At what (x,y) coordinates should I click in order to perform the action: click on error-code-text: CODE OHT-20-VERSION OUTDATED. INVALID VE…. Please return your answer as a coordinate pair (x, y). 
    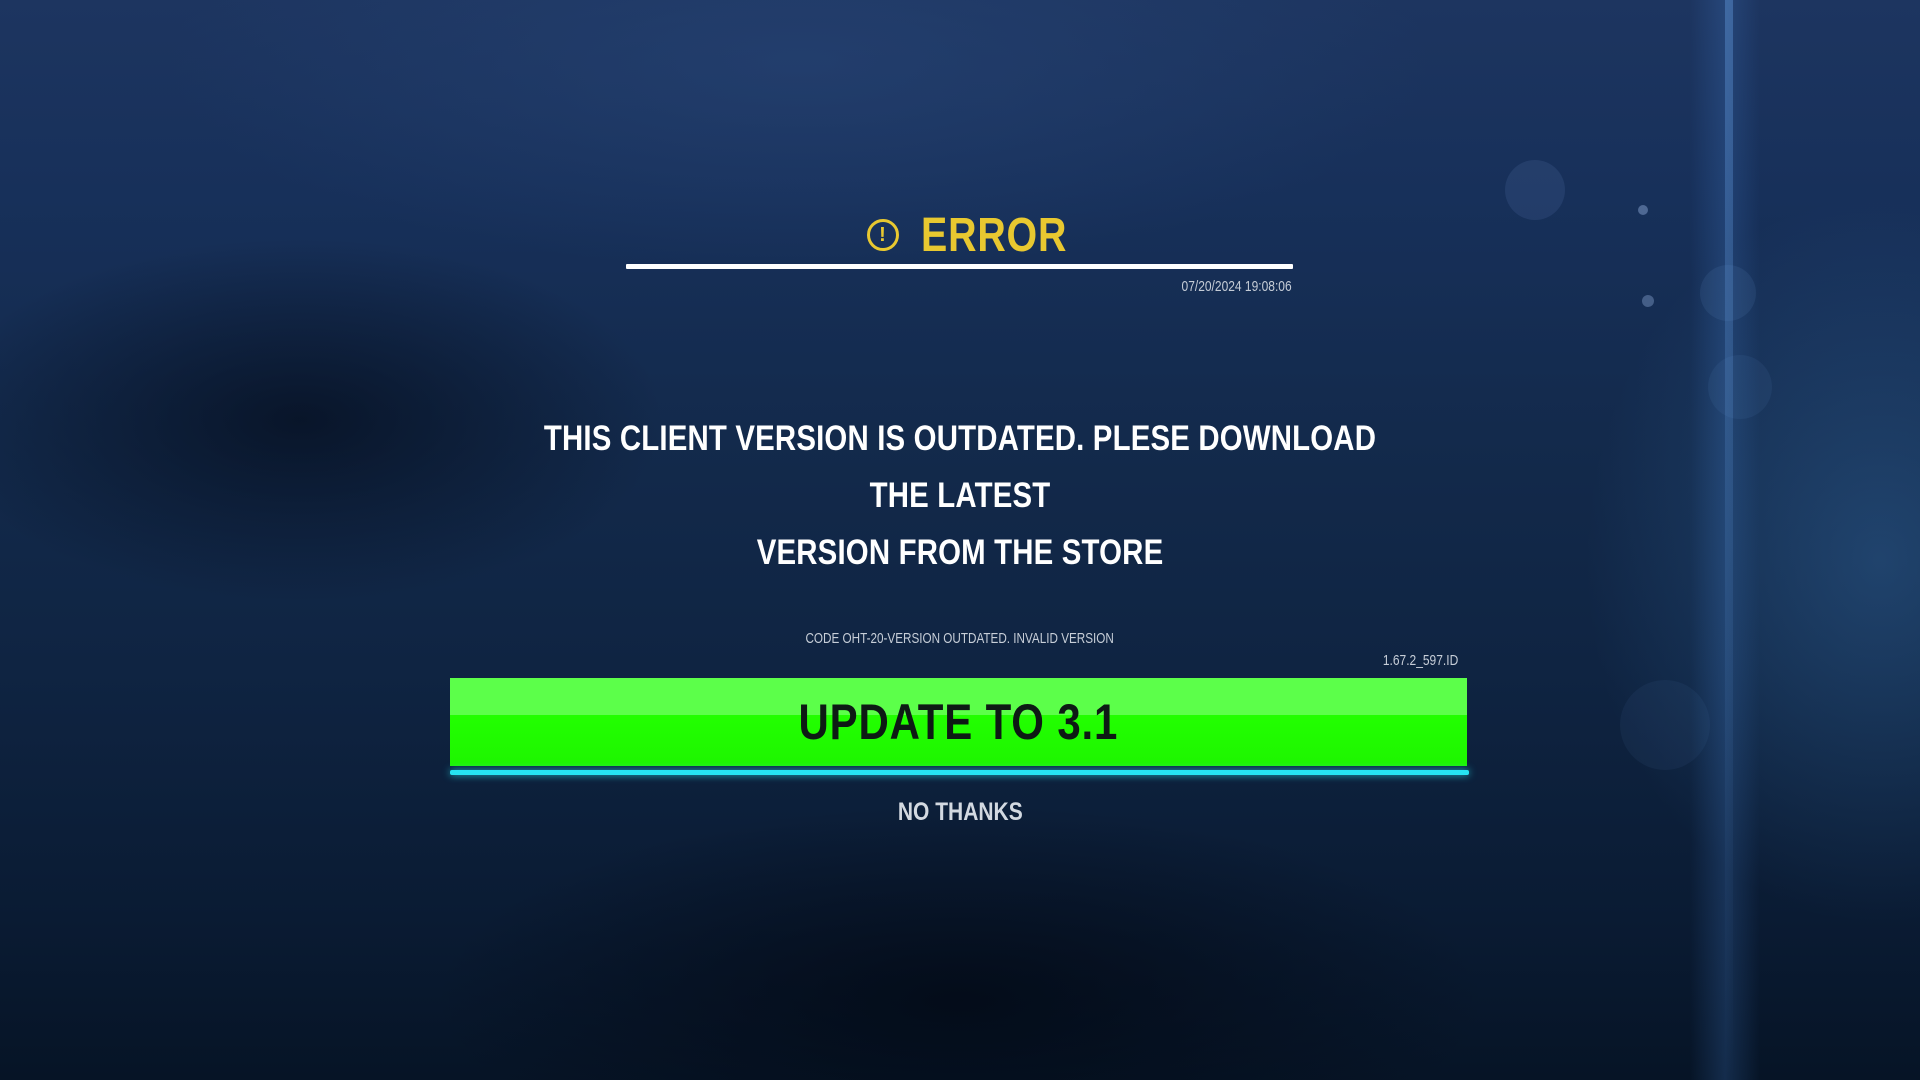
    Looking at the image, I should click on (960, 638).